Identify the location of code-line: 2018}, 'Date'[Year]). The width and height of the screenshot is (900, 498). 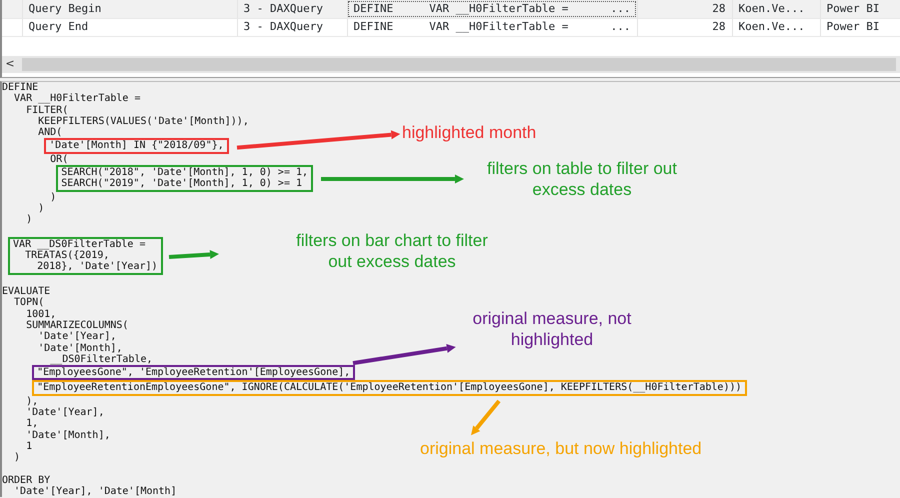
(97, 267).